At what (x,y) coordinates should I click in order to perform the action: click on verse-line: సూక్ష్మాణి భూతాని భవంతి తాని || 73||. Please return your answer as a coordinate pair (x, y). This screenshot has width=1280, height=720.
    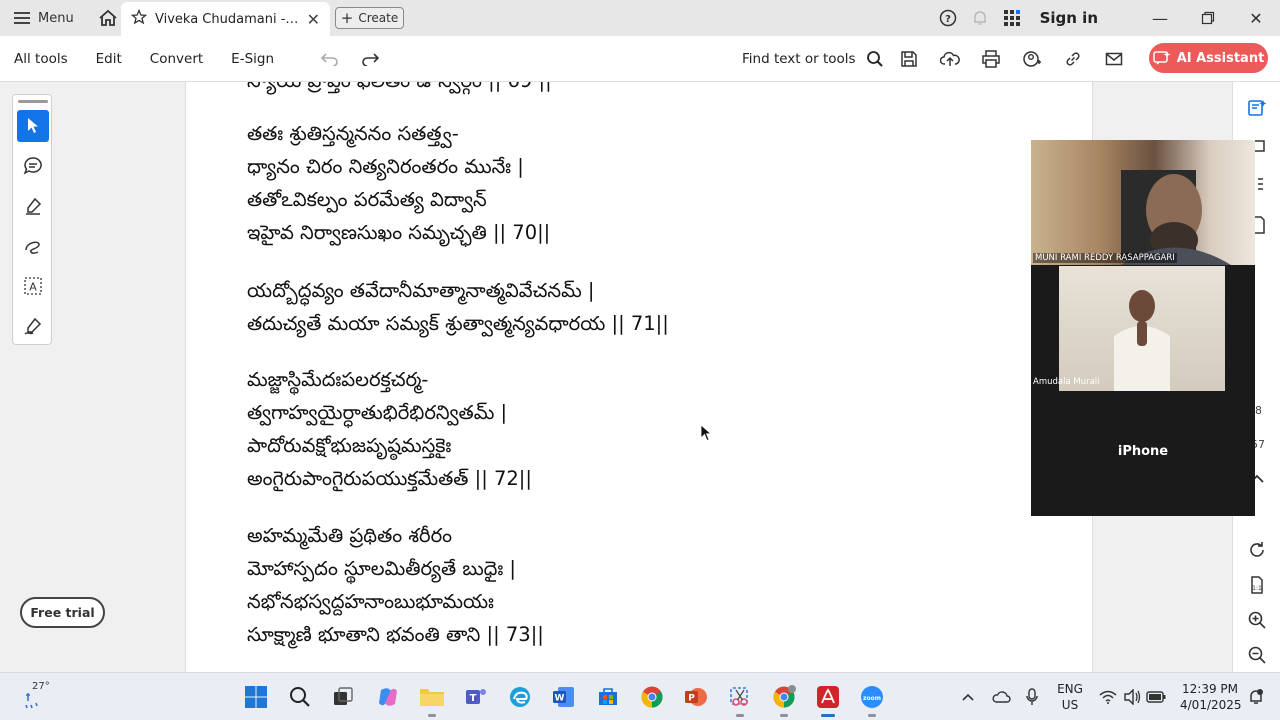
    Looking at the image, I should click on (395, 634).